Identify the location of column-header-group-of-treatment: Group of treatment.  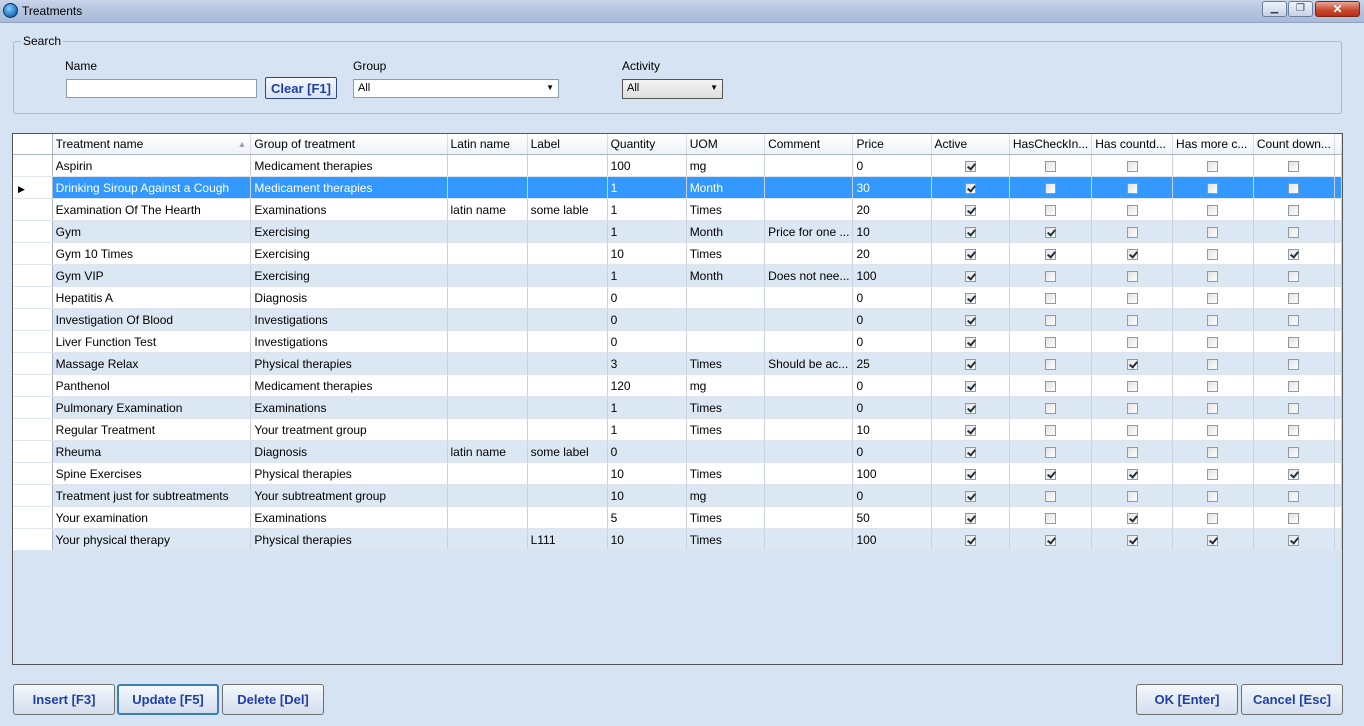
(349, 144).